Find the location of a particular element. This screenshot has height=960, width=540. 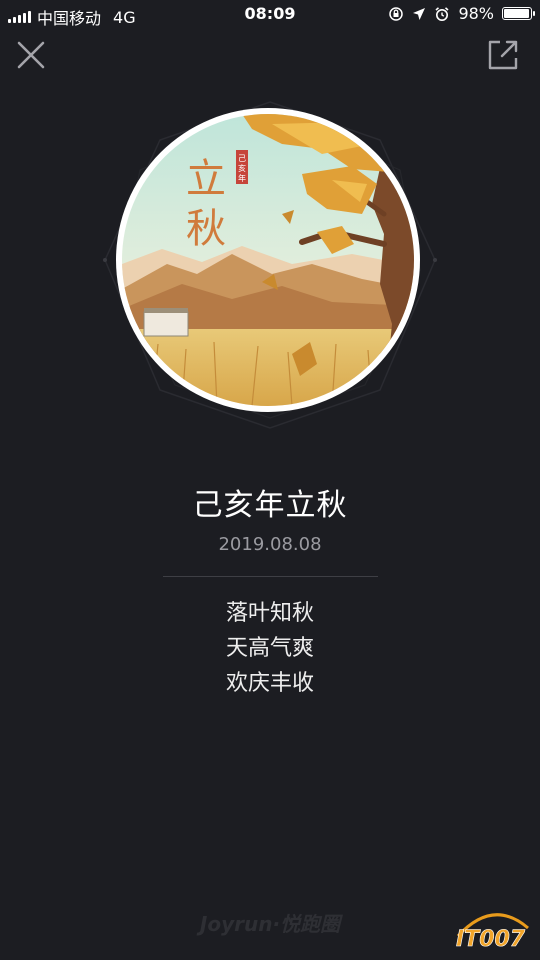

svg-text: IT007 is located at coordinates (491, 939).